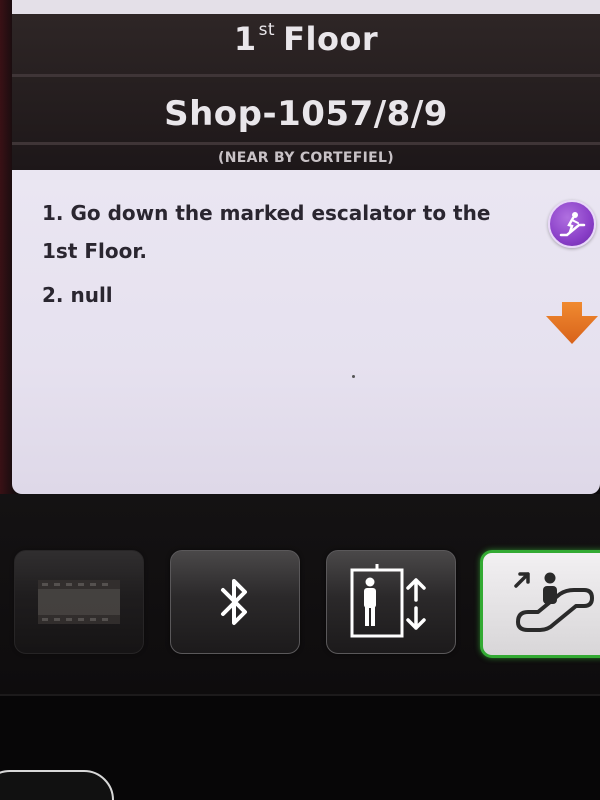 The width and height of the screenshot is (600, 800). I want to click on film-icon, so click(79, 602).